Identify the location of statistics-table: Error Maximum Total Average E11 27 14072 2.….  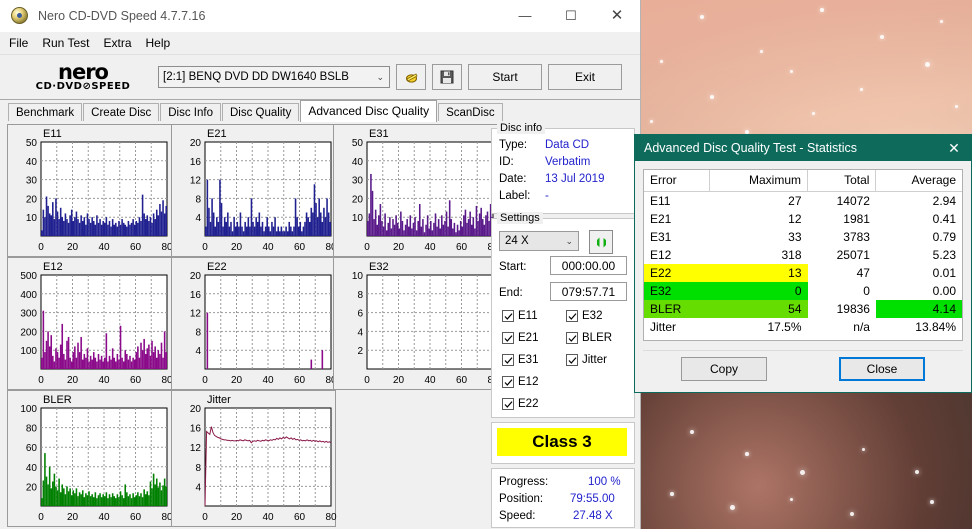
(803, 253).